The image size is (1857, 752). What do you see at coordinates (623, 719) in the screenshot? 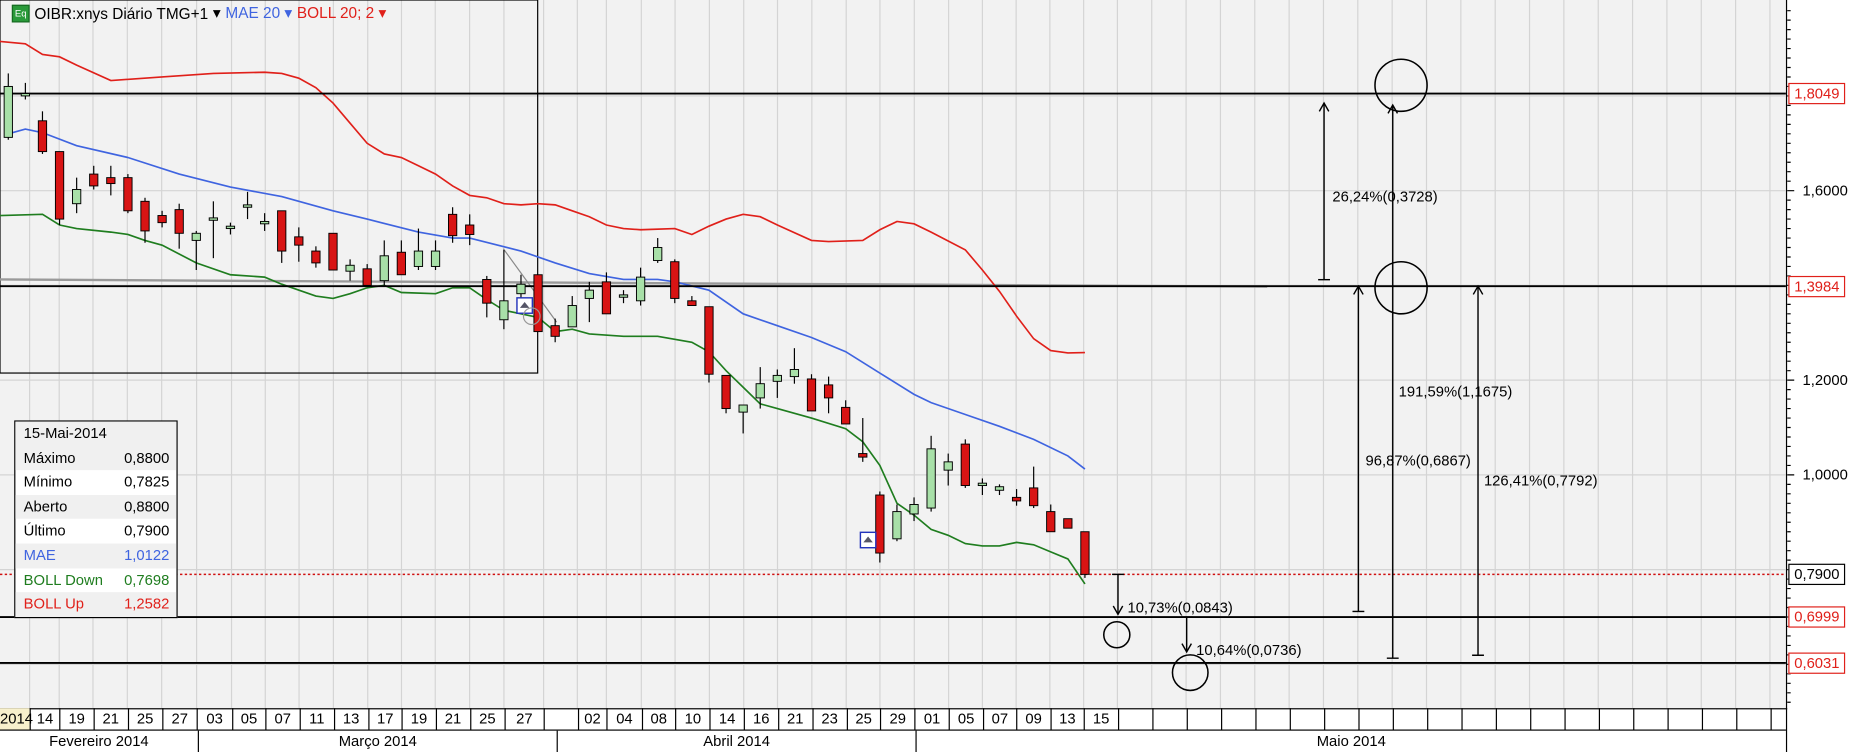
I see `date-tick: 04` at bounding box center [623, 719].